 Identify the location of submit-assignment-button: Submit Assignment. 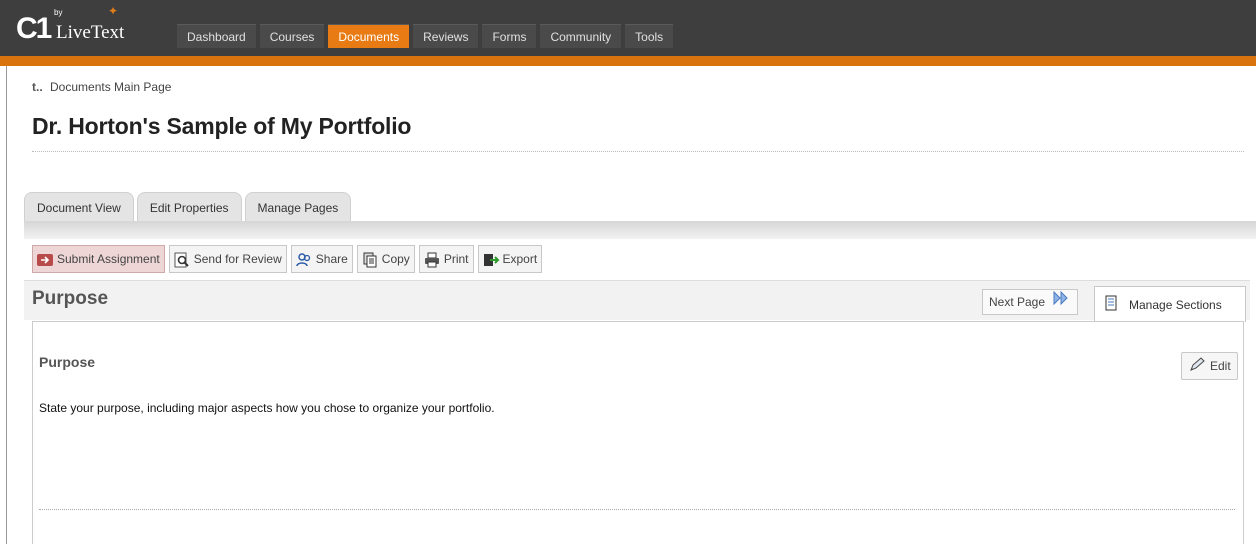
(98, 259).